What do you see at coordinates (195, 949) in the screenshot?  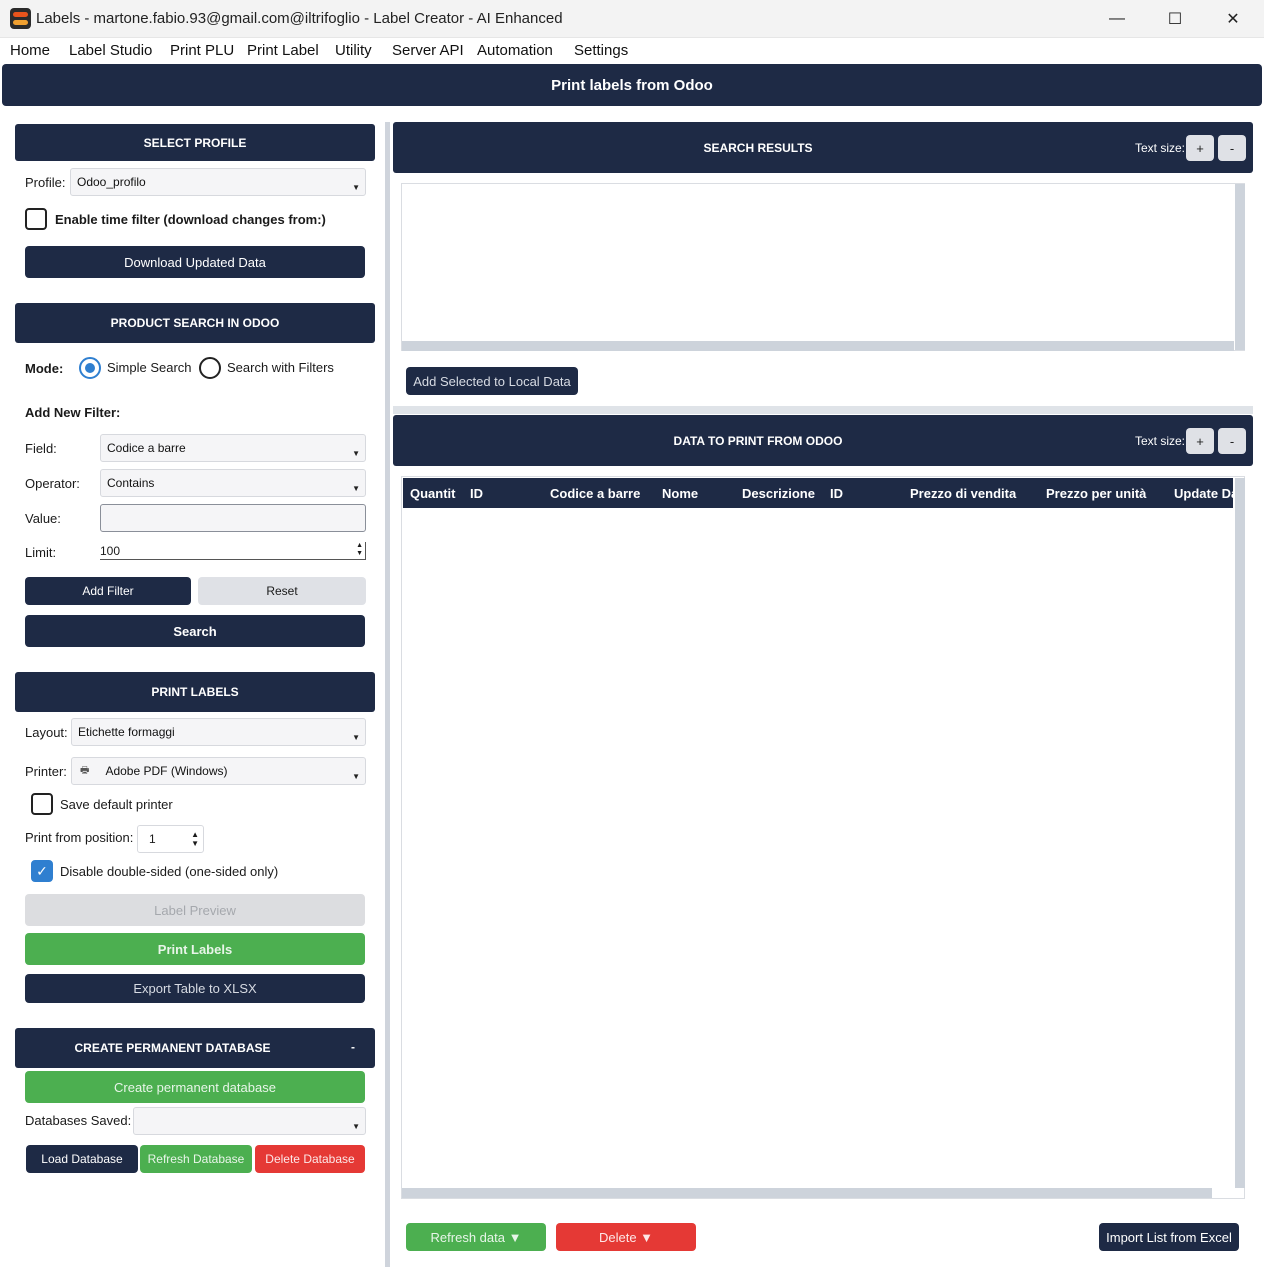 I see `print-labels-button: Print Labels` at bounding box center [195, 949].